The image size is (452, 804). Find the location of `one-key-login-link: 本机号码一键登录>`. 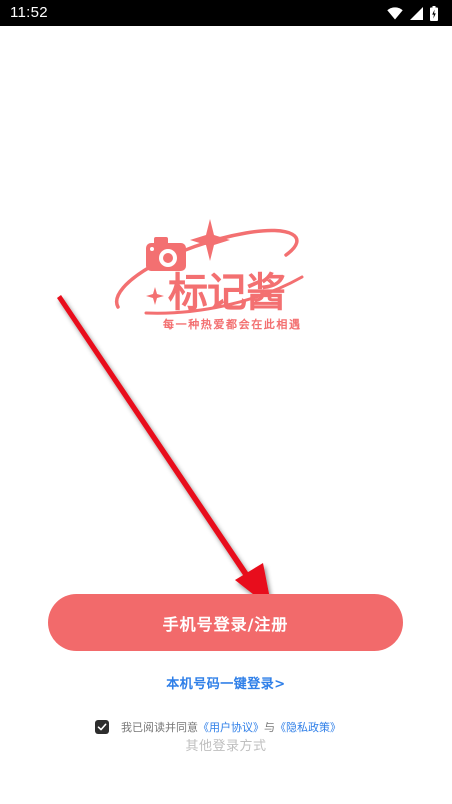

one-key-login-link: 本机号码一键登录> is located at coordinates (226, 682).